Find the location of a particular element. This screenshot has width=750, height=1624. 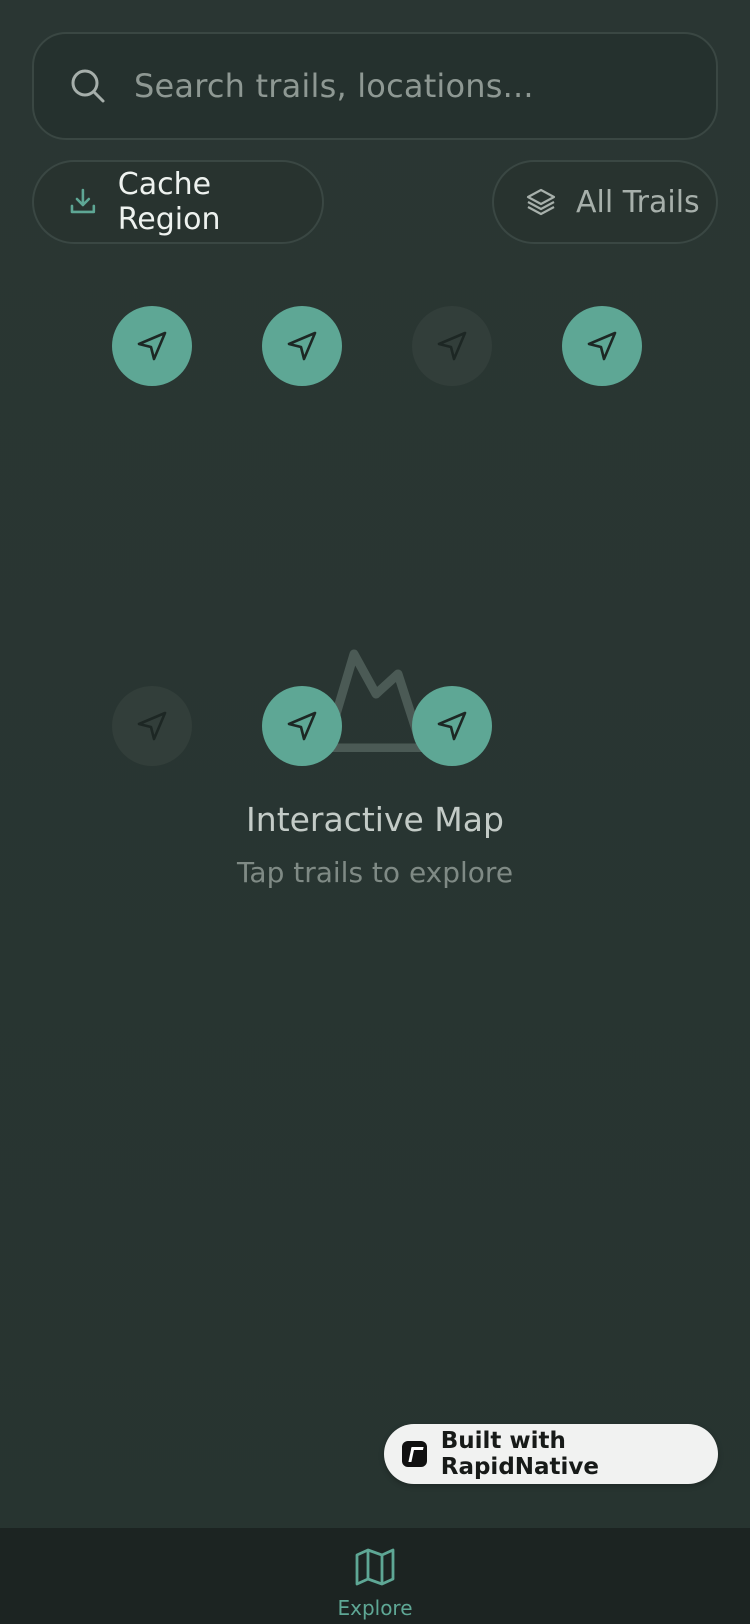

map-subtitle: Tap trails to explore is located at coordinates (375, 872).